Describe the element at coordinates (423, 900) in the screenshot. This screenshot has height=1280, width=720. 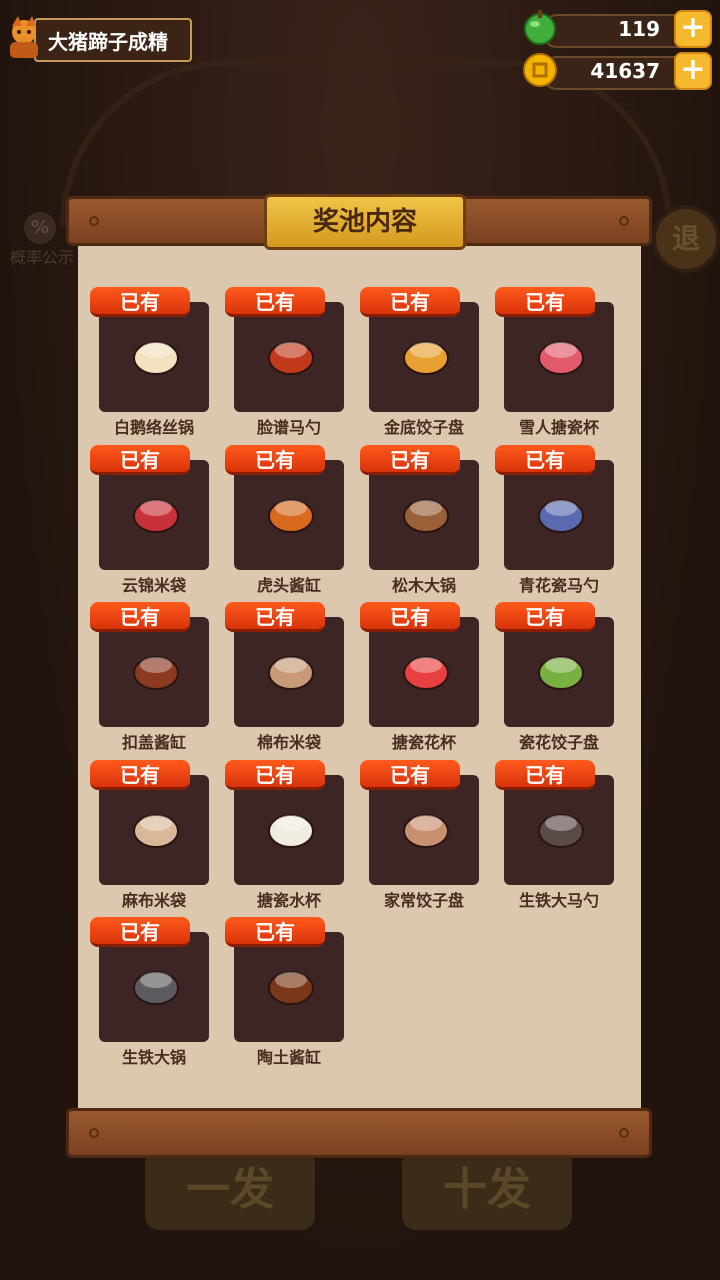
I see `prize-name: 家常饺子盘` at that location.